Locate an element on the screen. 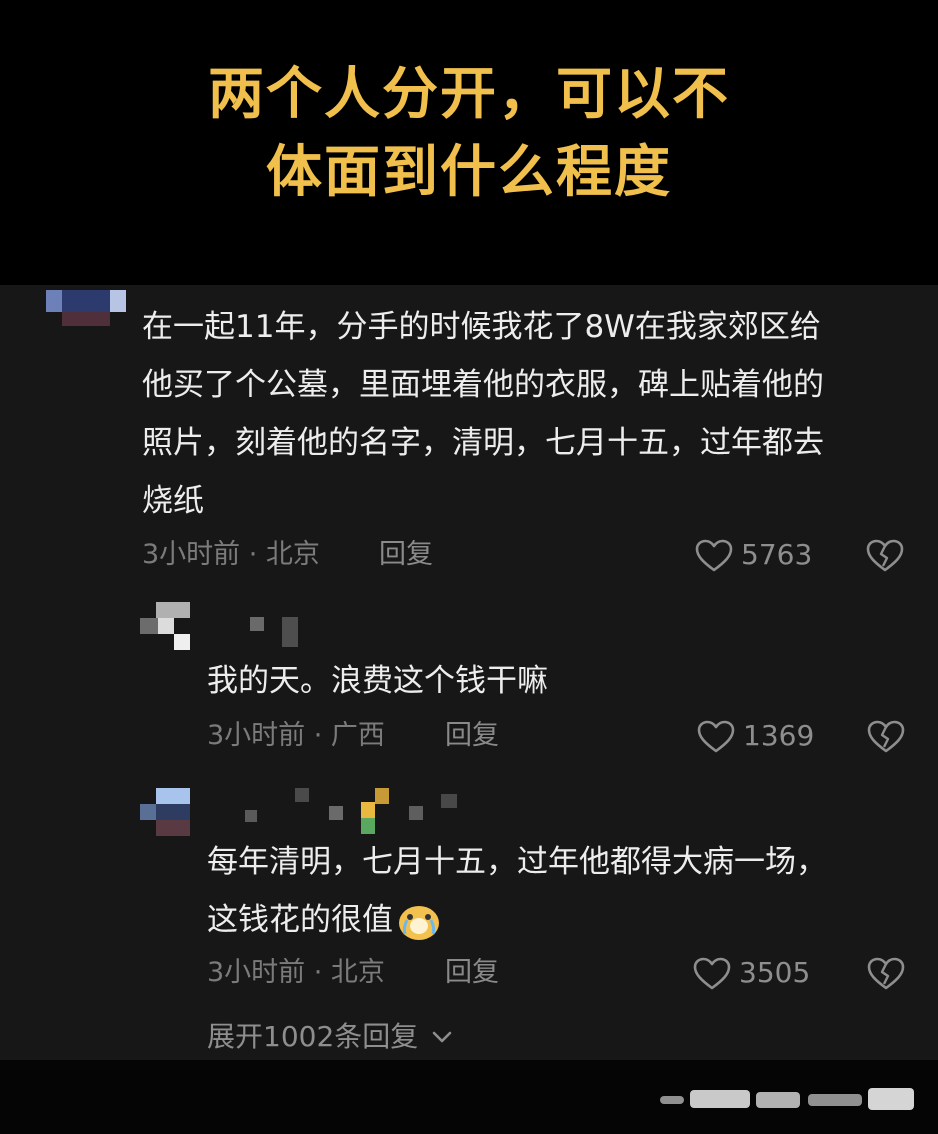  title-line-2: 体面到什么程度 is located at coordinates (469, 172).